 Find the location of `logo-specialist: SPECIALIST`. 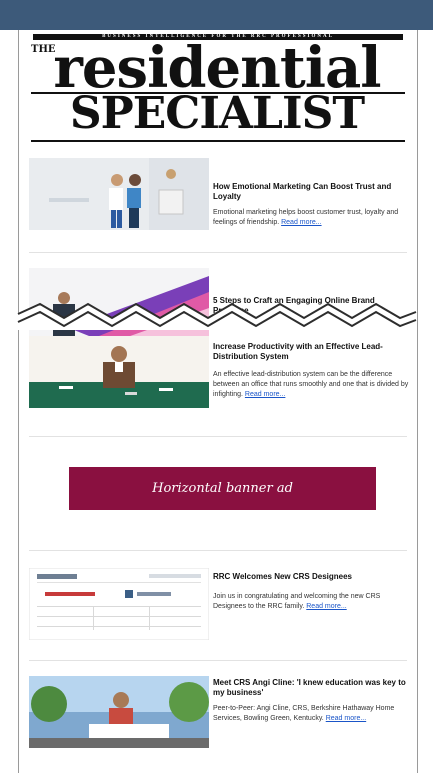

logo-specialist: SPECIALIST is located at coordinates (217, 113).